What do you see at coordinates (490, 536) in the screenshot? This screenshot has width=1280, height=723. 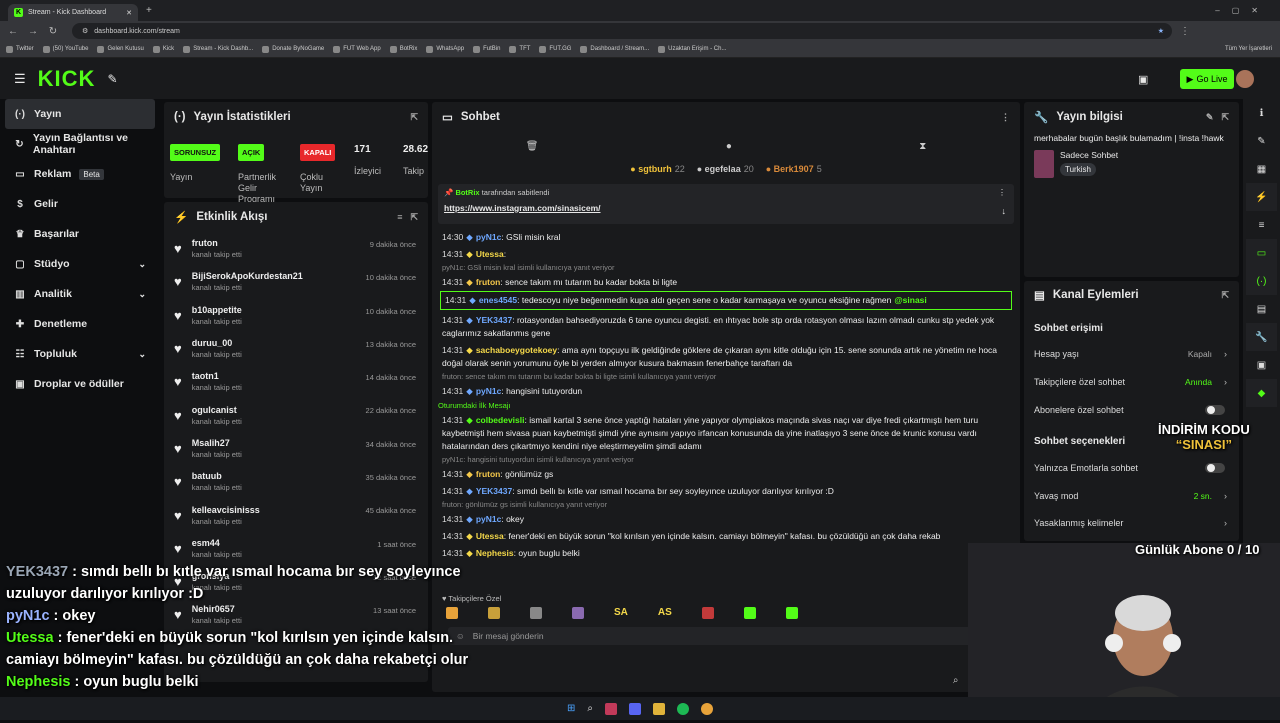 I see `message-username: Utessa` at bounding box center [490, 536].